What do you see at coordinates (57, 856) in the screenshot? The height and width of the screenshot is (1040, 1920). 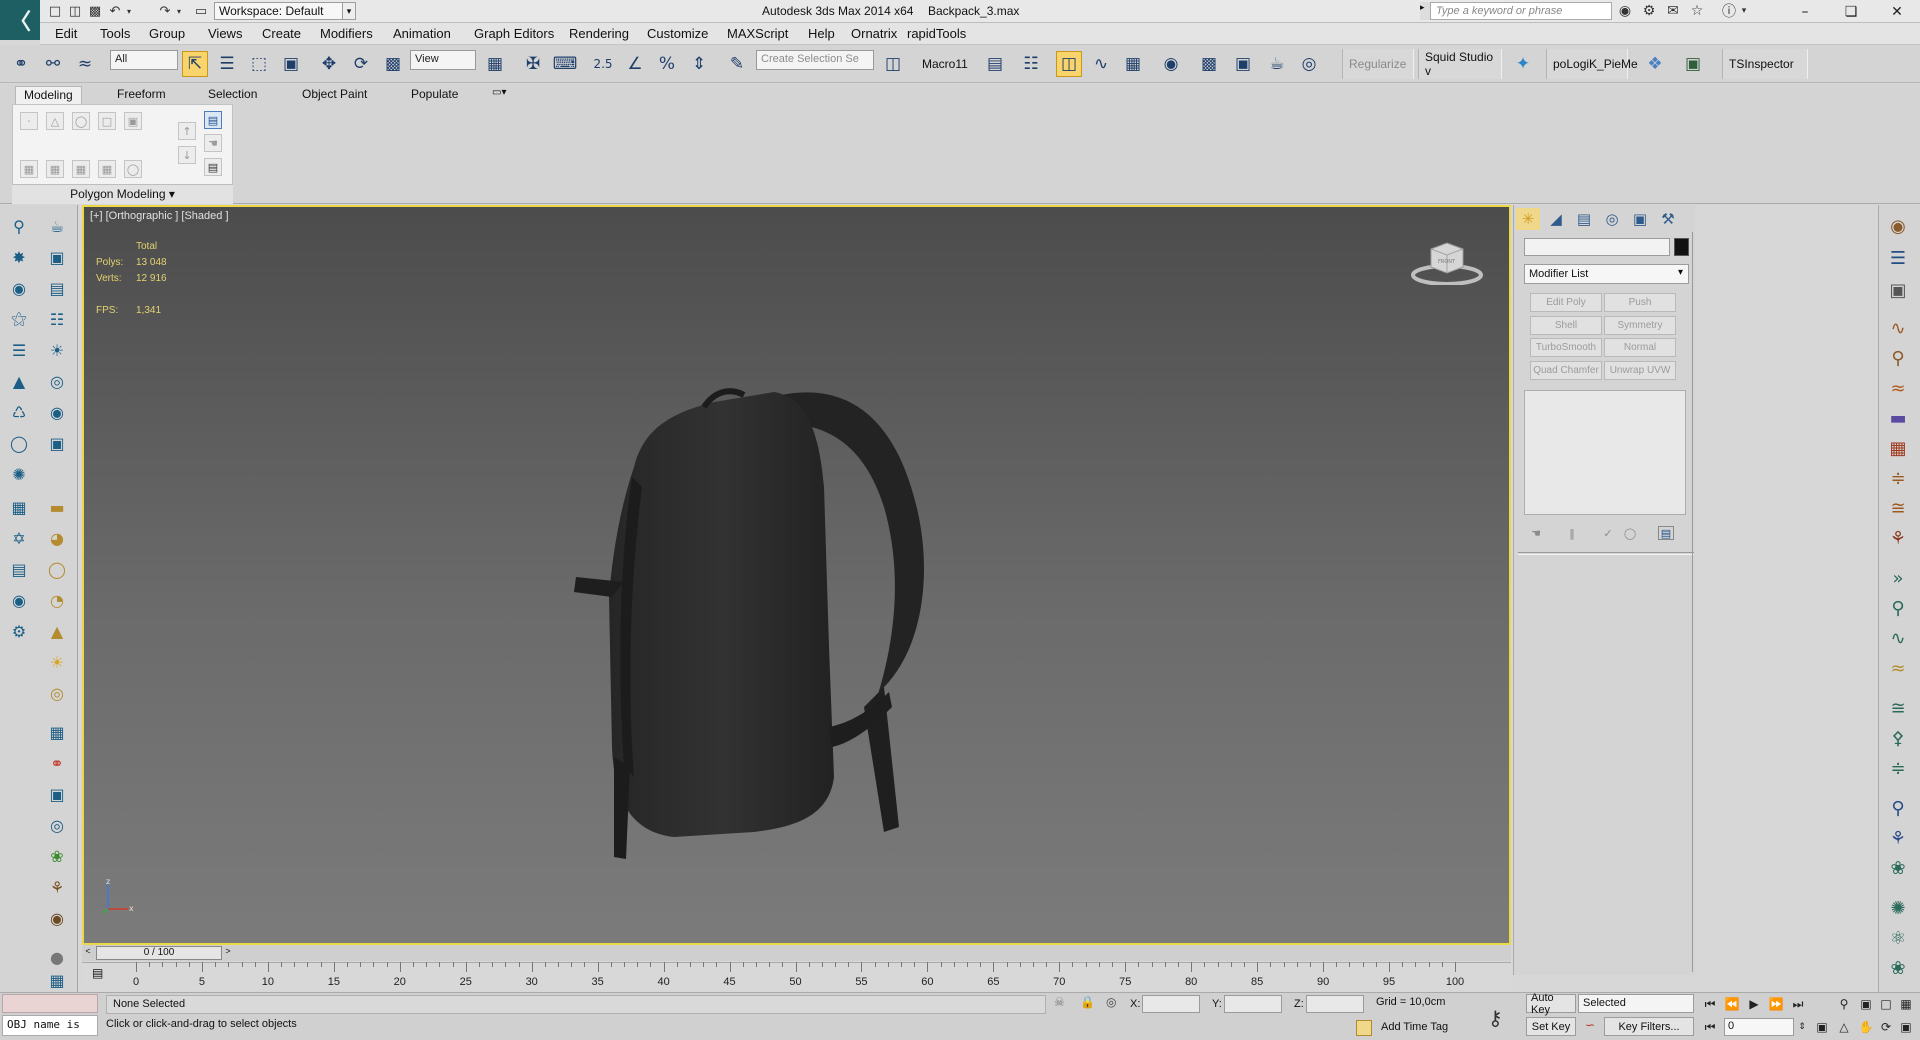 I see `plant-icon: ❀` at bounding box center [57, 856].